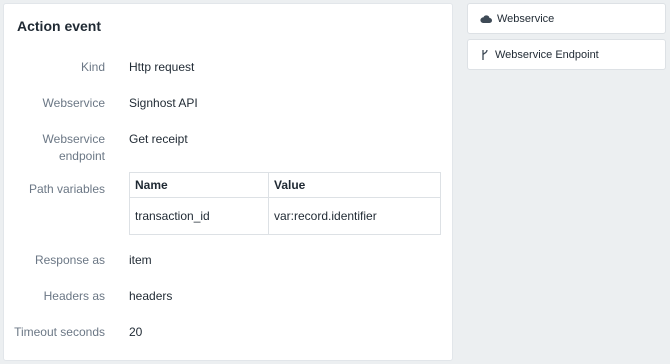 The width and height of the screenshot is (670, 364). I want to click on field-value: headers, so click(151, 296).